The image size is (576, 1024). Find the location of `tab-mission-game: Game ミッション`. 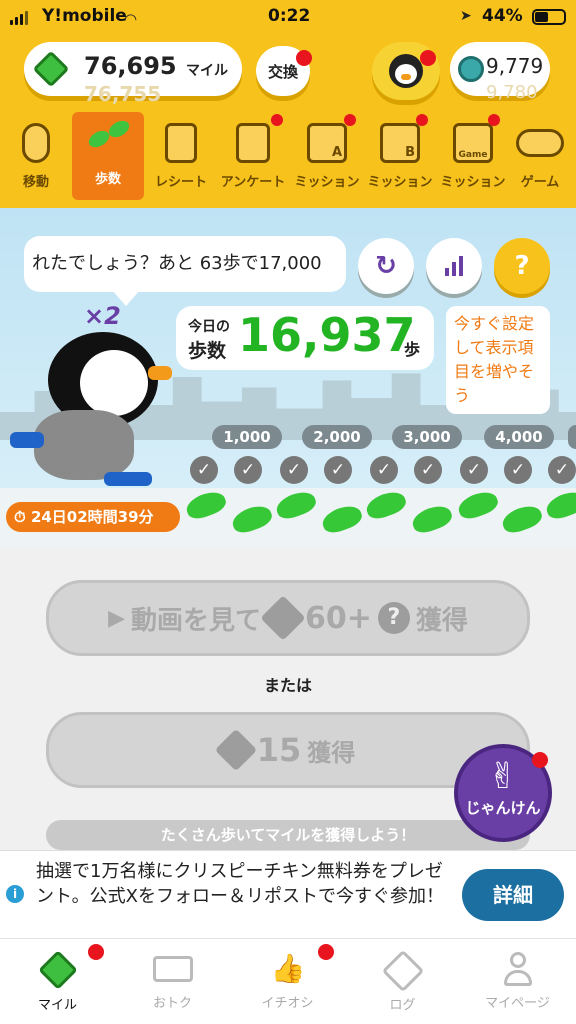

tab-mission-game: Game ミッション is located at coordinates (473, 157).